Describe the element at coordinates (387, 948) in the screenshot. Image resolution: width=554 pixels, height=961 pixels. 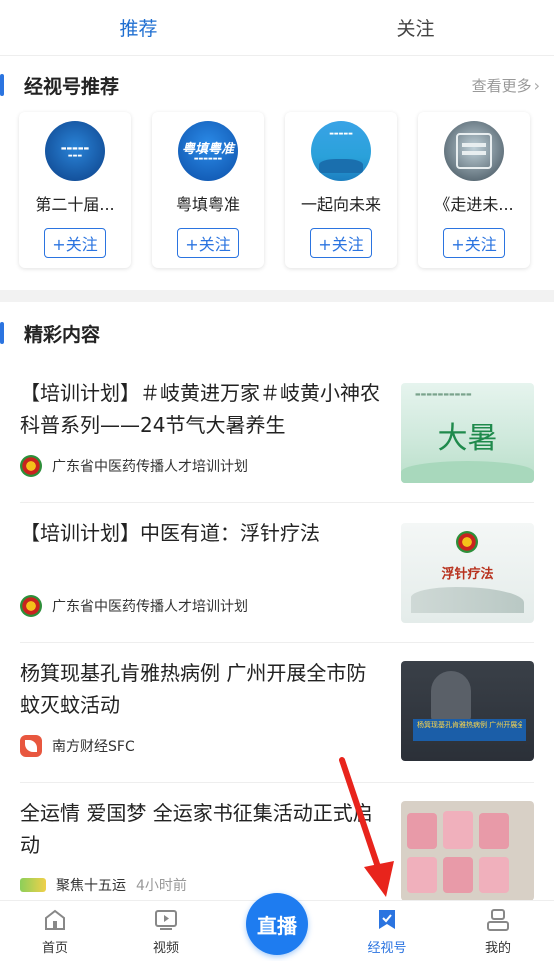
I see `nav-jingshihao-label: 经视号` at that location.